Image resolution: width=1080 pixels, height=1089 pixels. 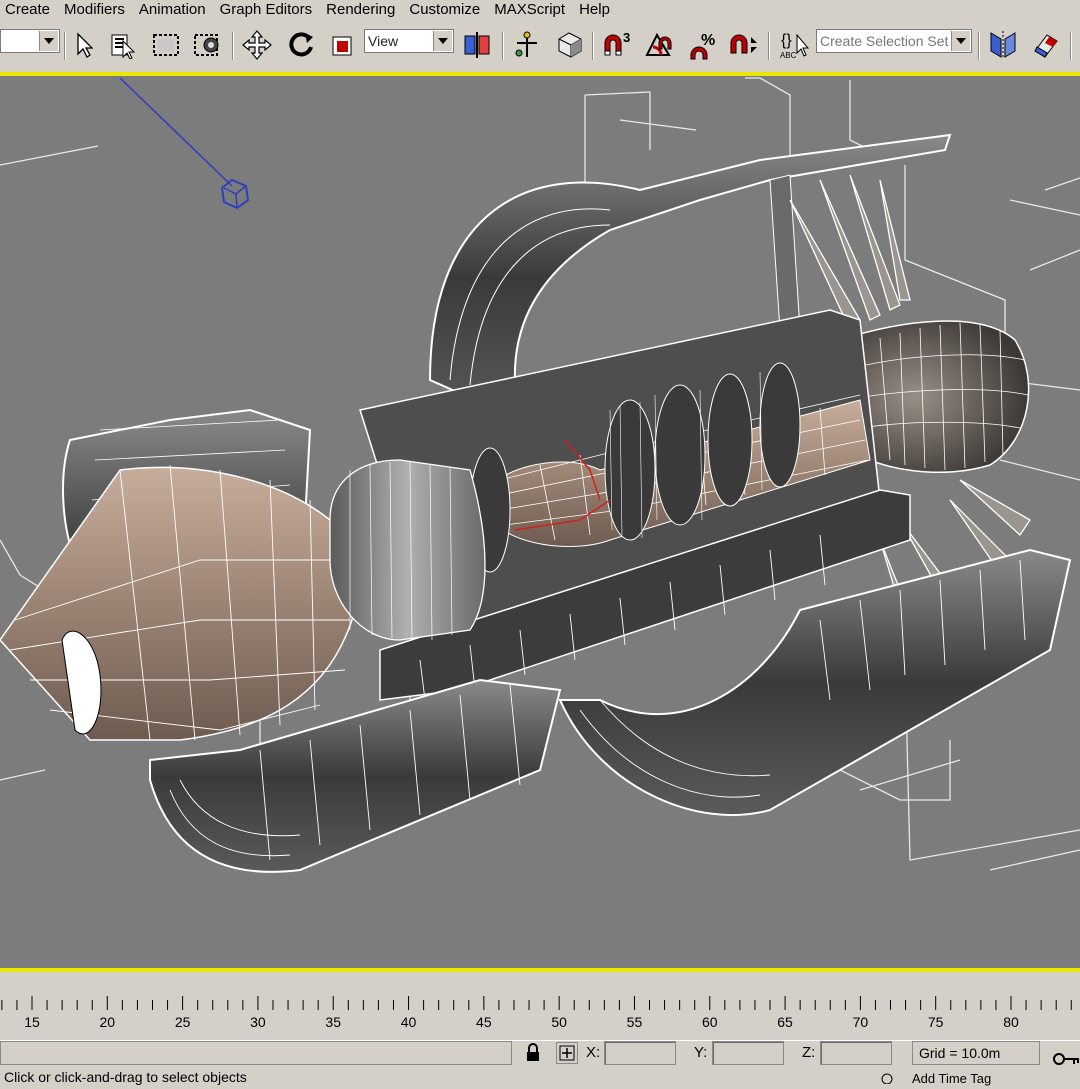 I want to click on select-by-name-button, so click(x=123, y=45).